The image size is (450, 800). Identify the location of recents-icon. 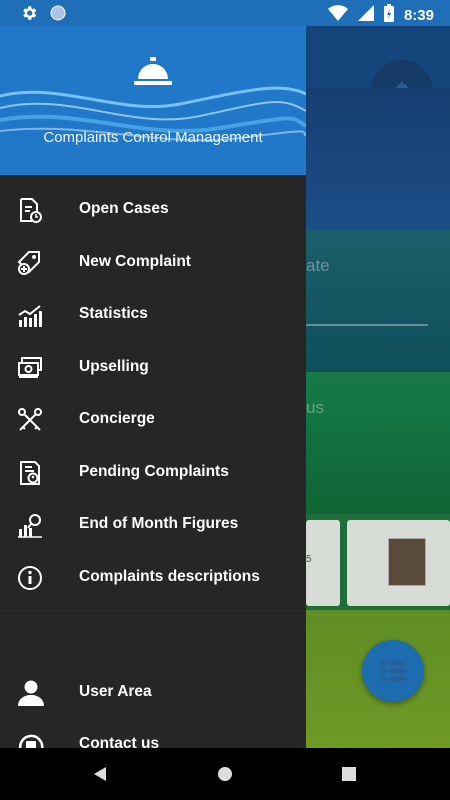
(349, 774).